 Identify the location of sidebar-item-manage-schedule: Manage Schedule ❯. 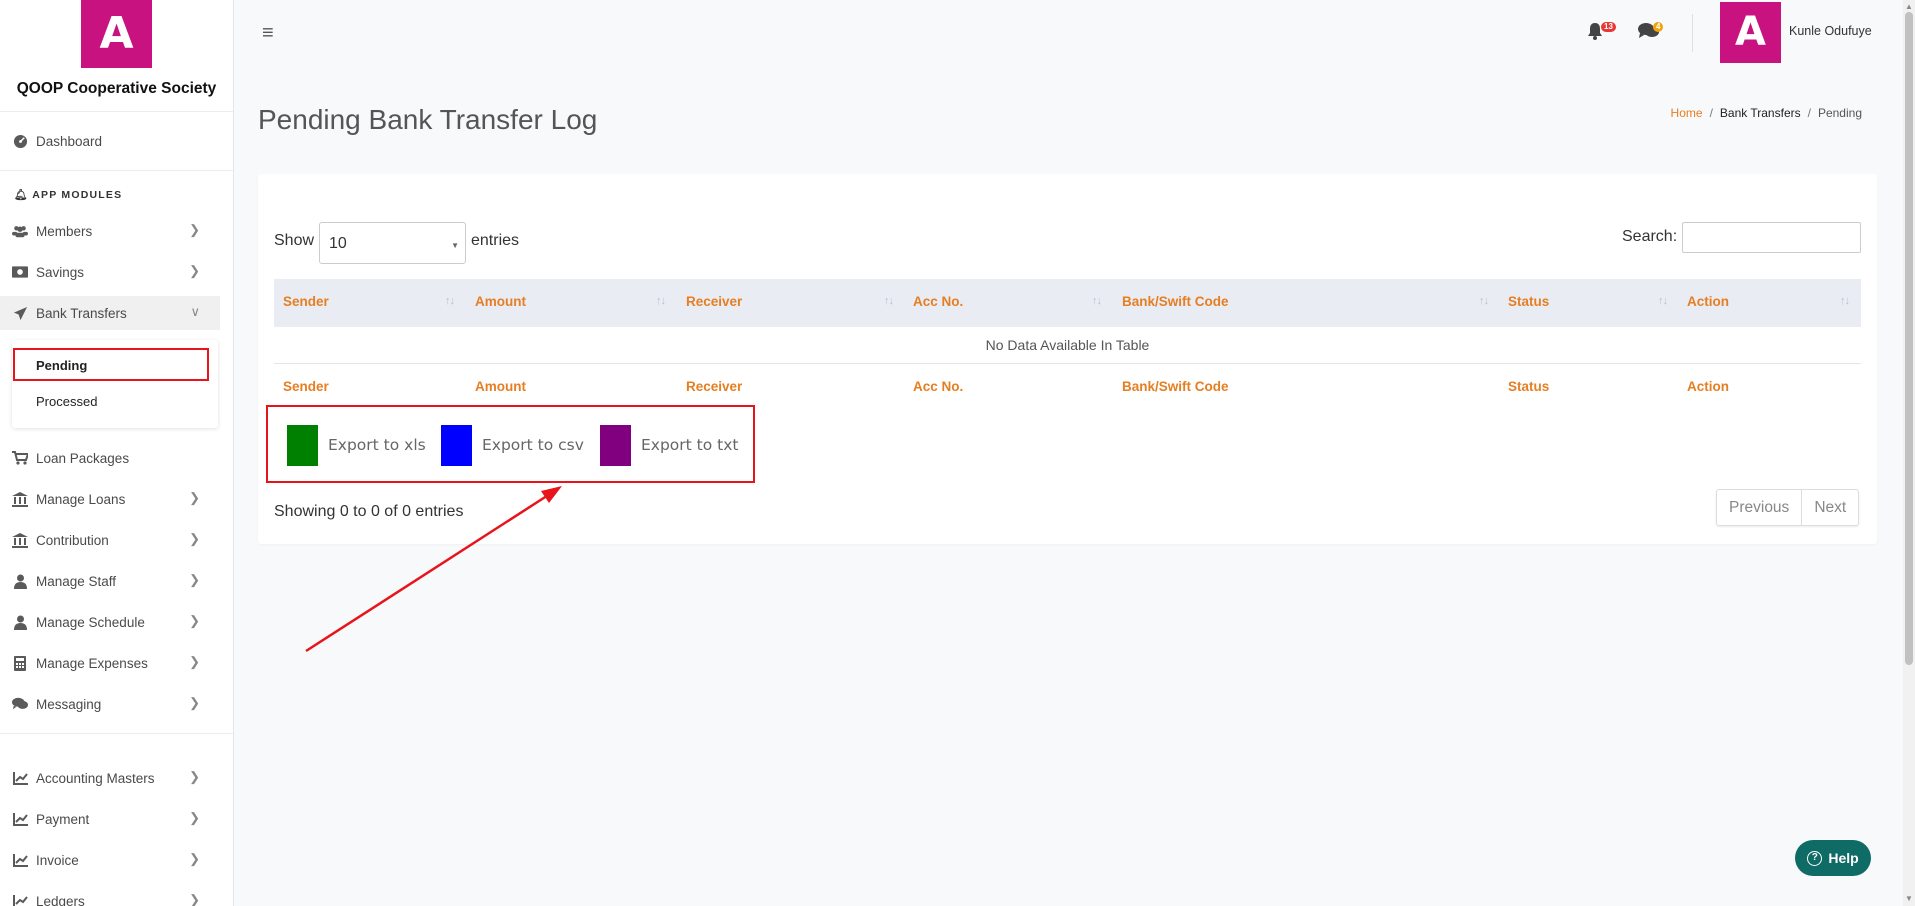
(110, 622).